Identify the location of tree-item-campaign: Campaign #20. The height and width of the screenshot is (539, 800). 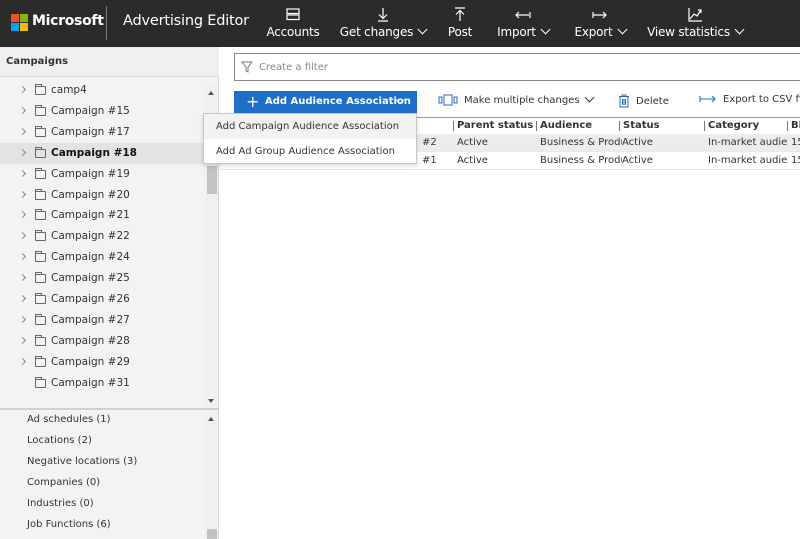
(102, 195).